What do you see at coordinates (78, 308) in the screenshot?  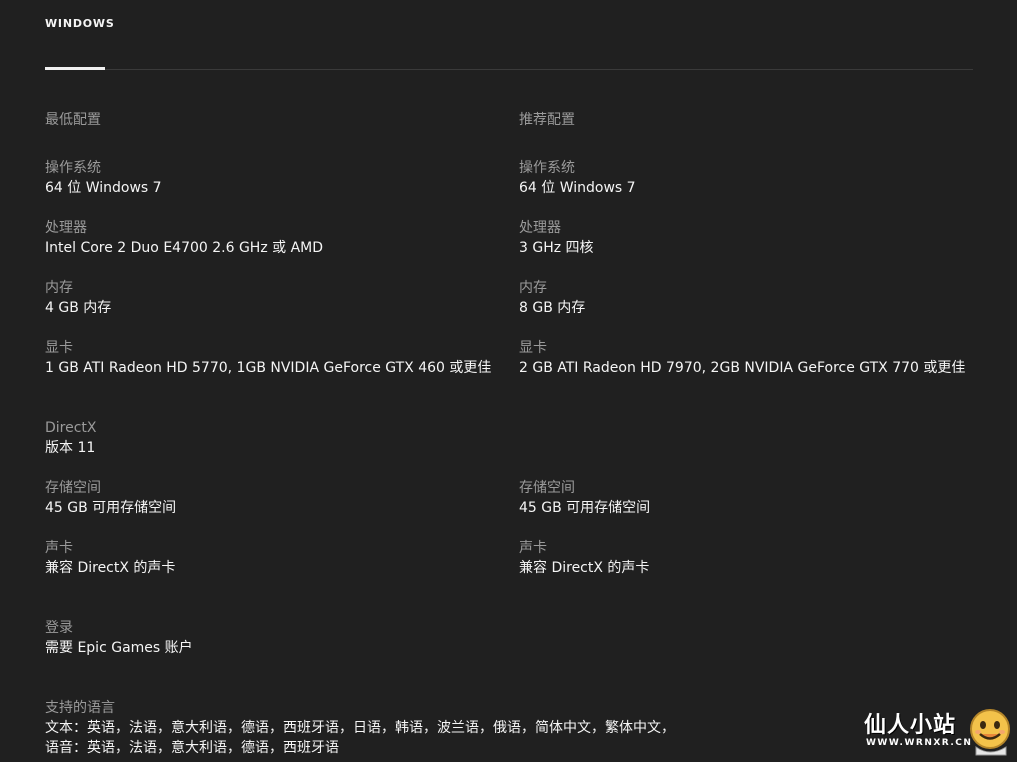 I see `spec-value: 4 GB 内存` at bounding box center [78, 308].